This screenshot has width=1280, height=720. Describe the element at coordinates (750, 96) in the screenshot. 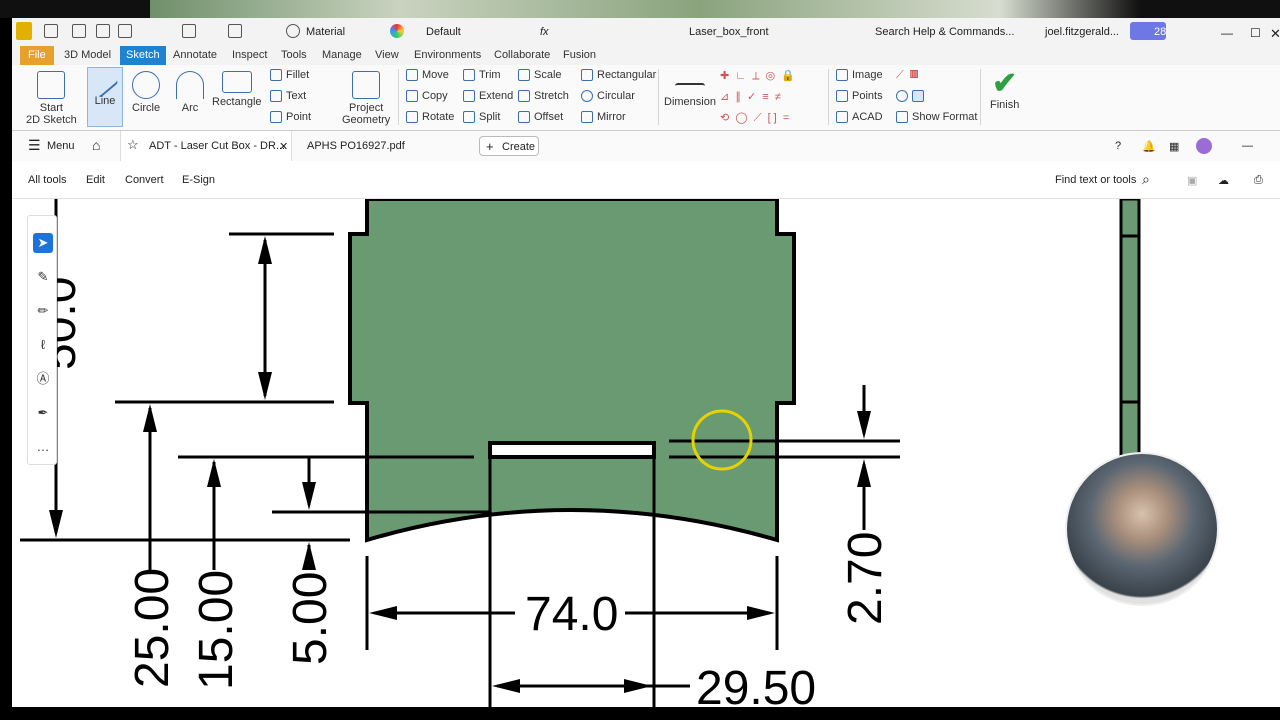

I see `constraint-icons-row2: ⊿ ∥ ✓ ≡ ≠` at that location.